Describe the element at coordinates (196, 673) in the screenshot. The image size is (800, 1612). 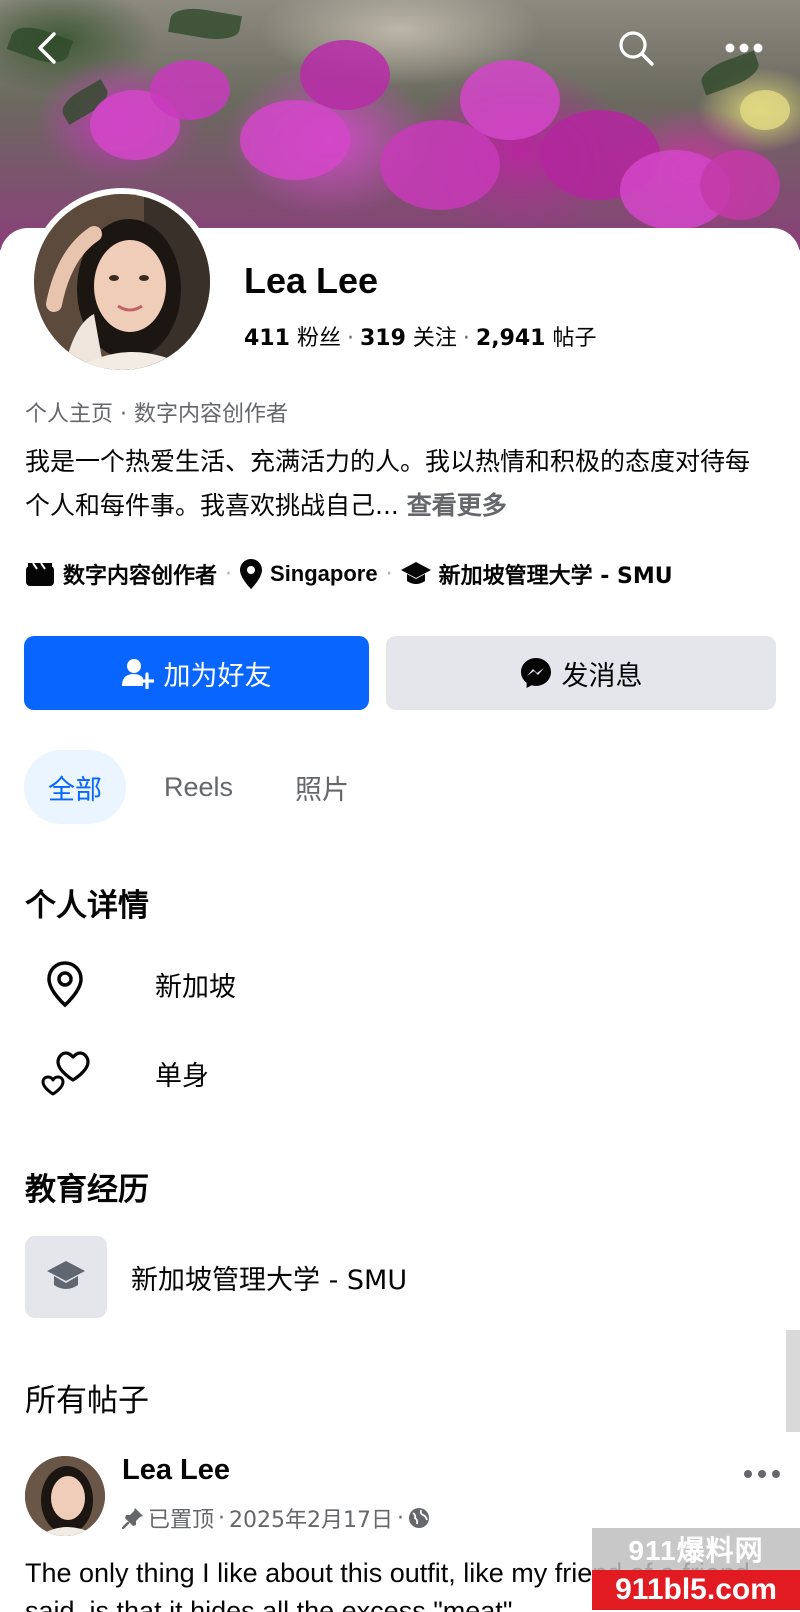
I see `add-friend-button: 加为好友` at that location.